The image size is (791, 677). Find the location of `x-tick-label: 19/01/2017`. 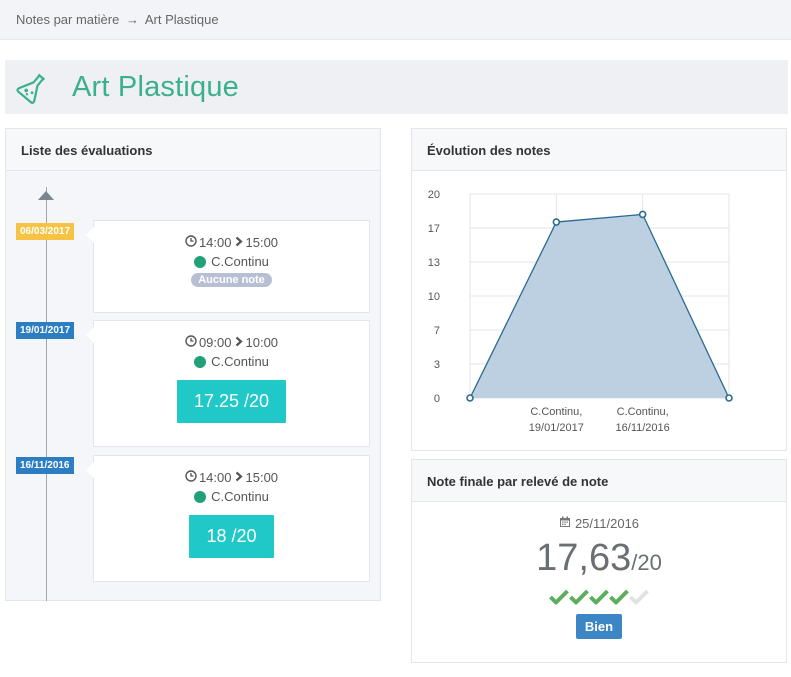

x-tick-label: 19/01/2017 is located at coordinates (556, 428).